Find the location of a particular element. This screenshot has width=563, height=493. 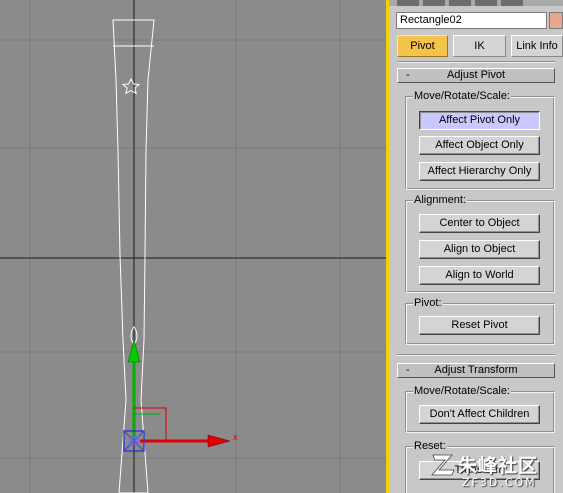

modify-tab-icon is located at coordinates (434, 3).